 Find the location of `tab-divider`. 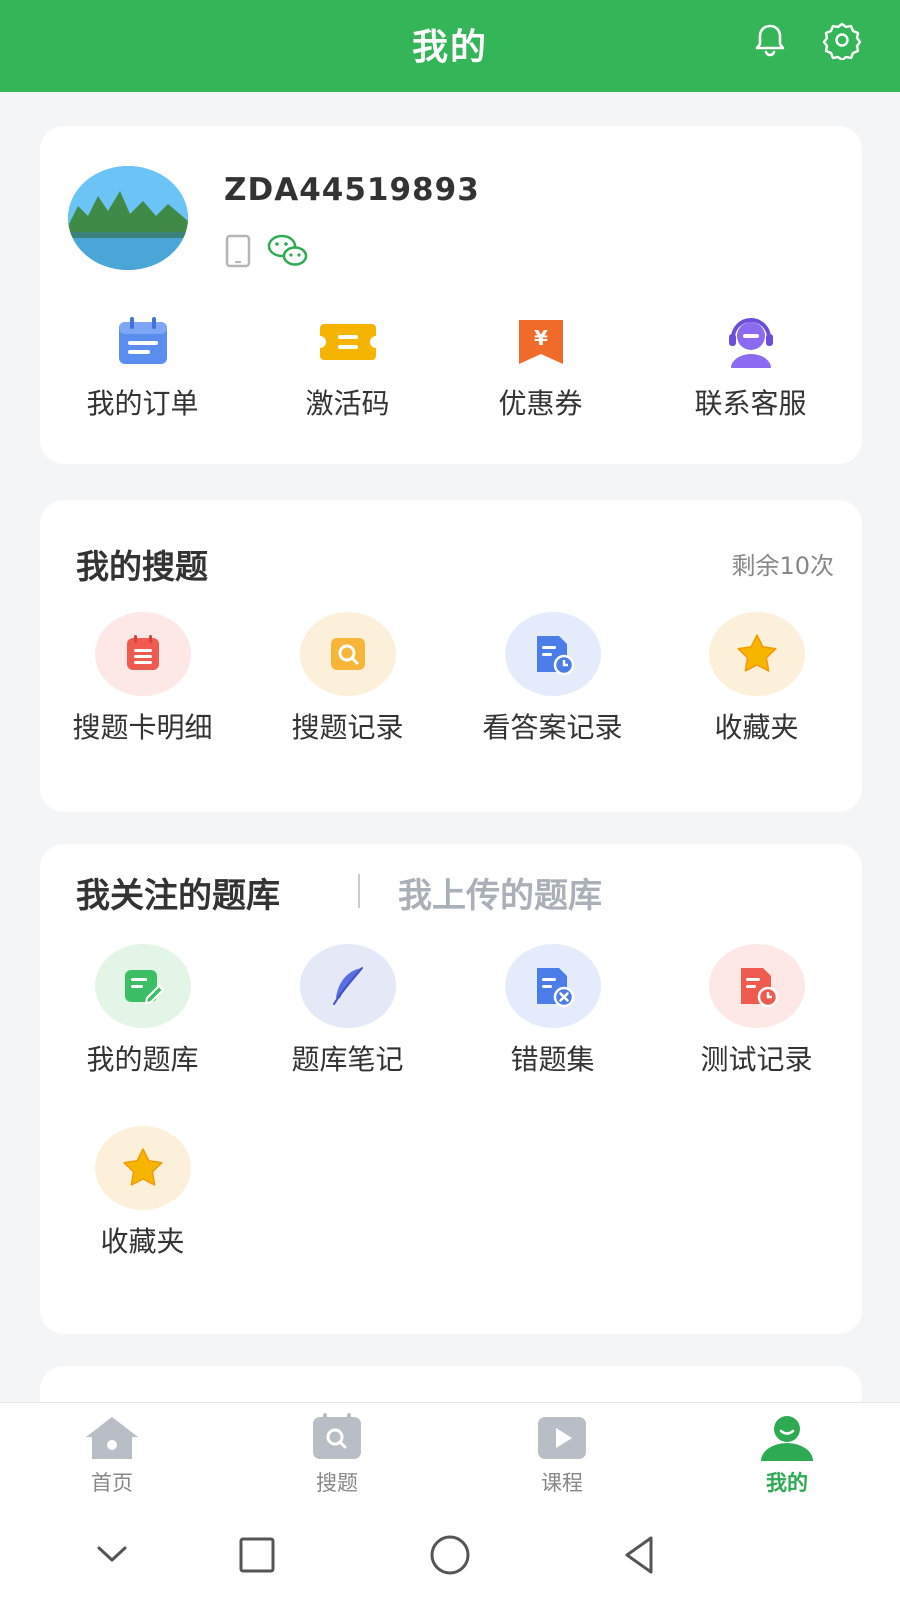

tab-divider is located at coordinates (359, 891).